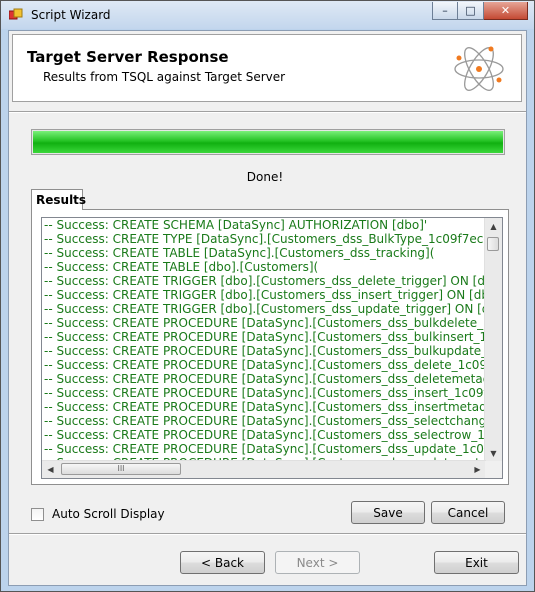 This screenshot has height=592, width=535. Describe the element at coordinates (493, 226) in the screenshot. I see `scroll-up-icon: ▲` at that location.